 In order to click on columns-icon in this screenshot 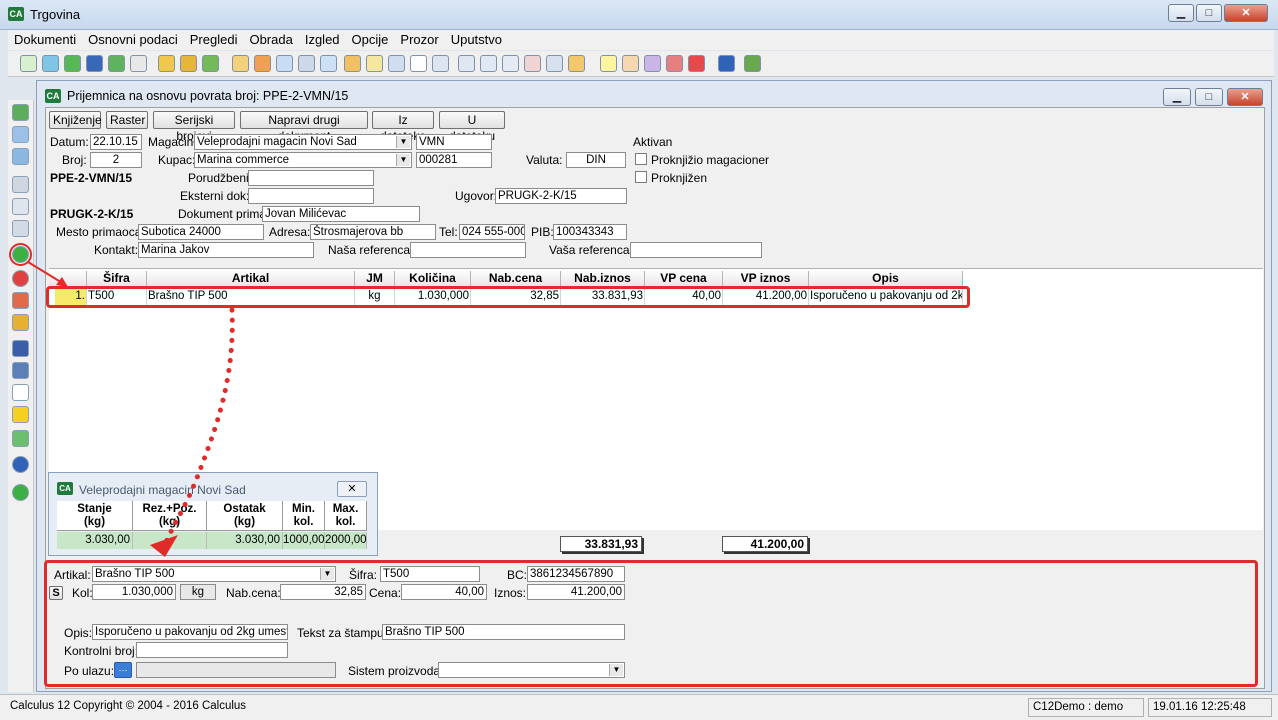, I will do `click(466, 63)`.